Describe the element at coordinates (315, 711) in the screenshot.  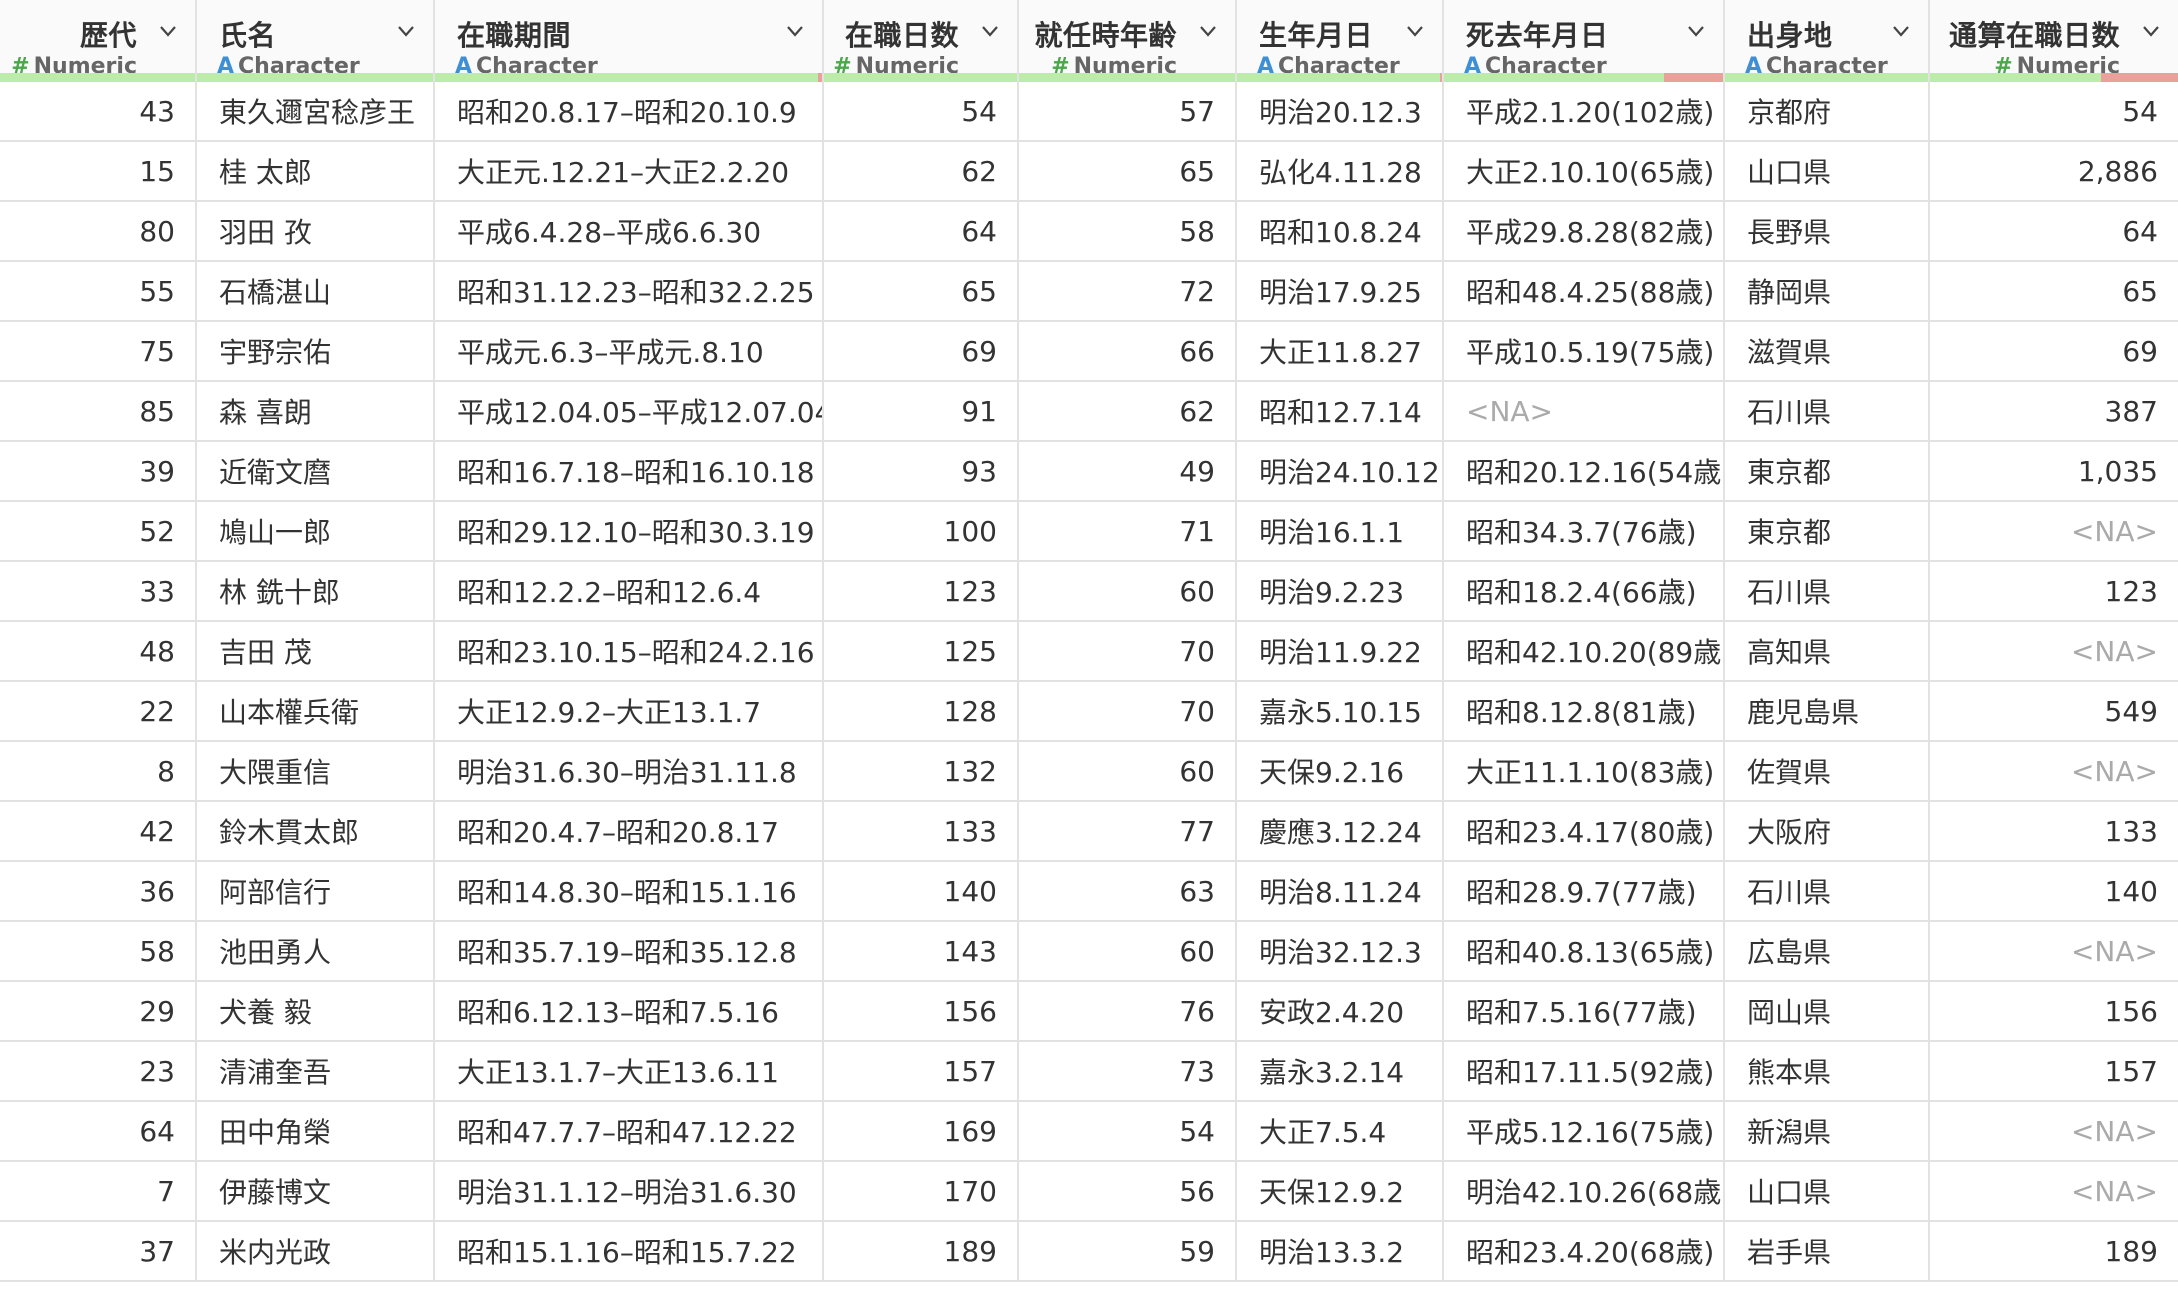
I see `table-cell: 山本權兵衛` at that location.